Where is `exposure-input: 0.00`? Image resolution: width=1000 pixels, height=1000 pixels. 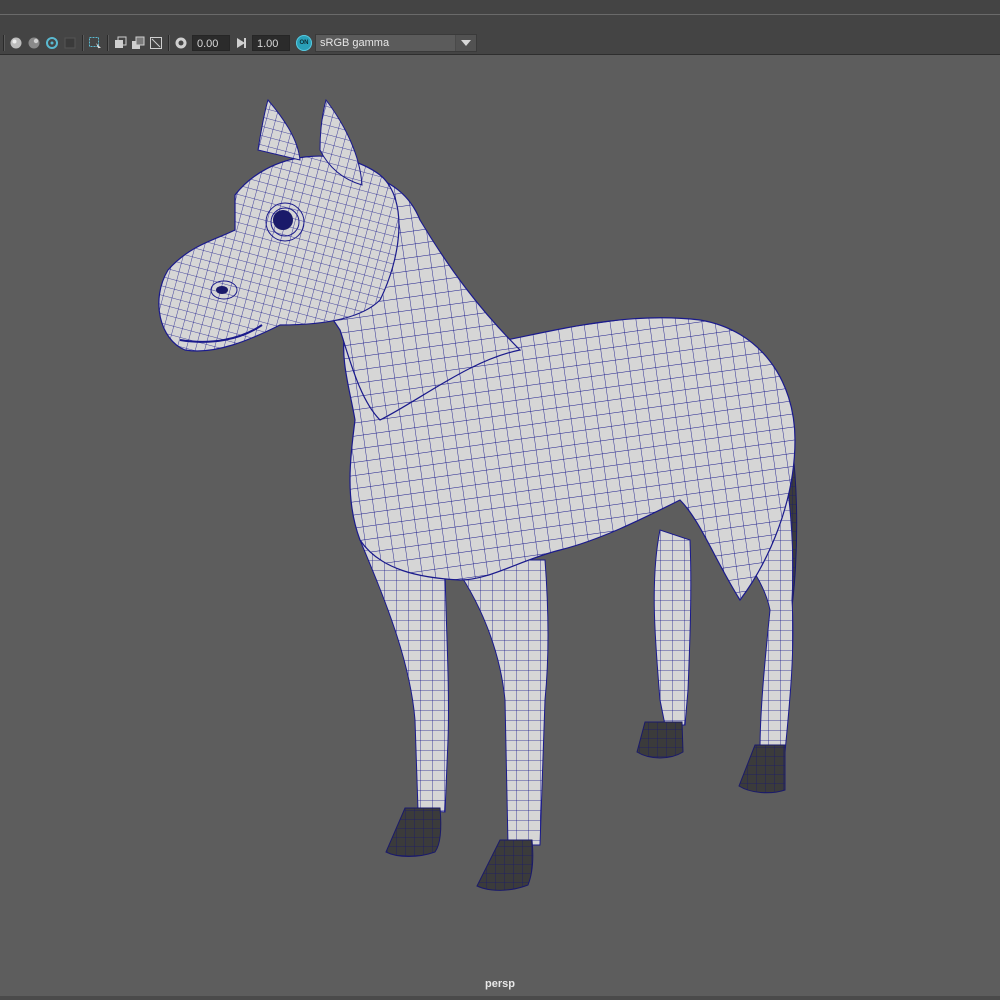
exposure-input: 0.00 is located at coordinates (211, 43).